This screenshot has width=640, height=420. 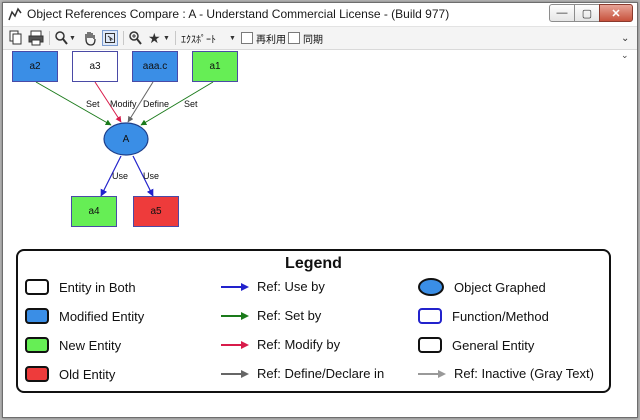 I want to click on reuse-checkbox: 再利用, so click(x=263, y=38).